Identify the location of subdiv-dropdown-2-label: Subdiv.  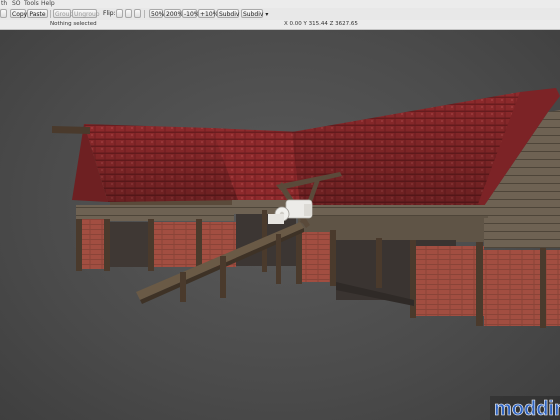
(253, 14).